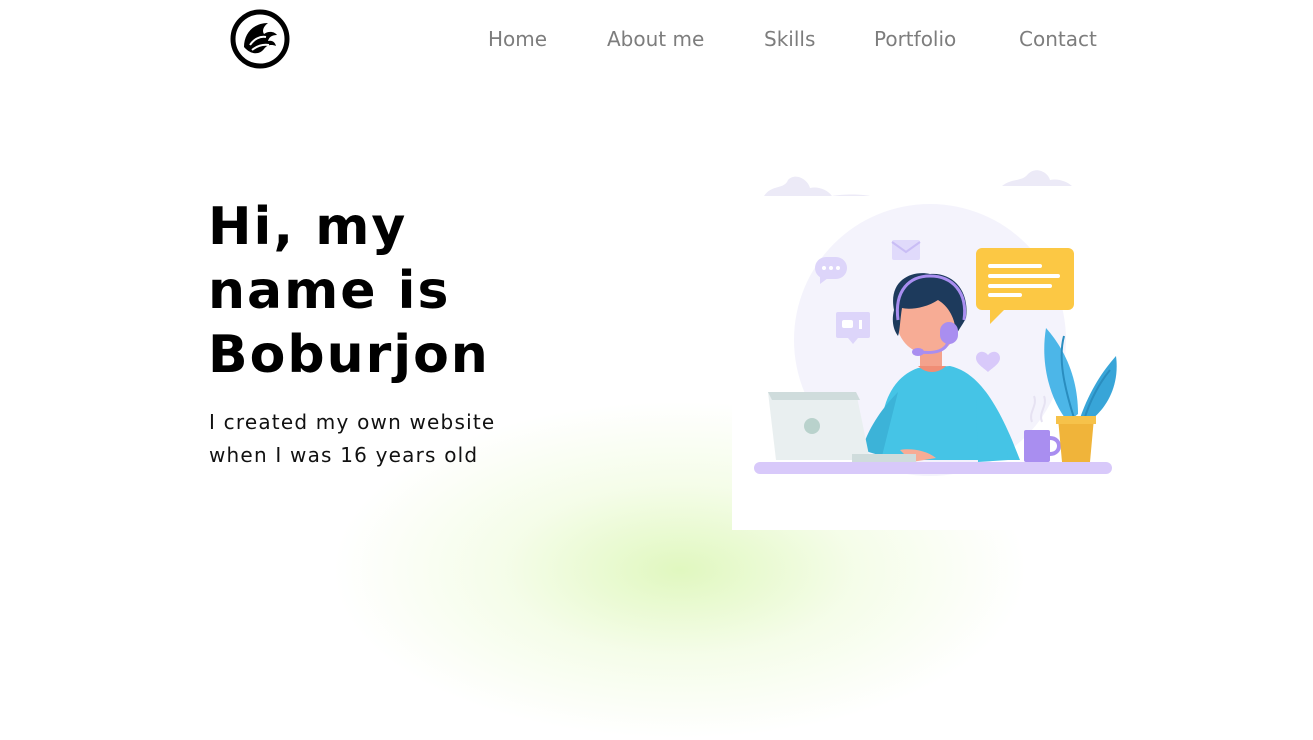 Image resolution: width=1313 pixels, height=740 pixels. I want to click on eagle-logo-icon, so click(260, 39).